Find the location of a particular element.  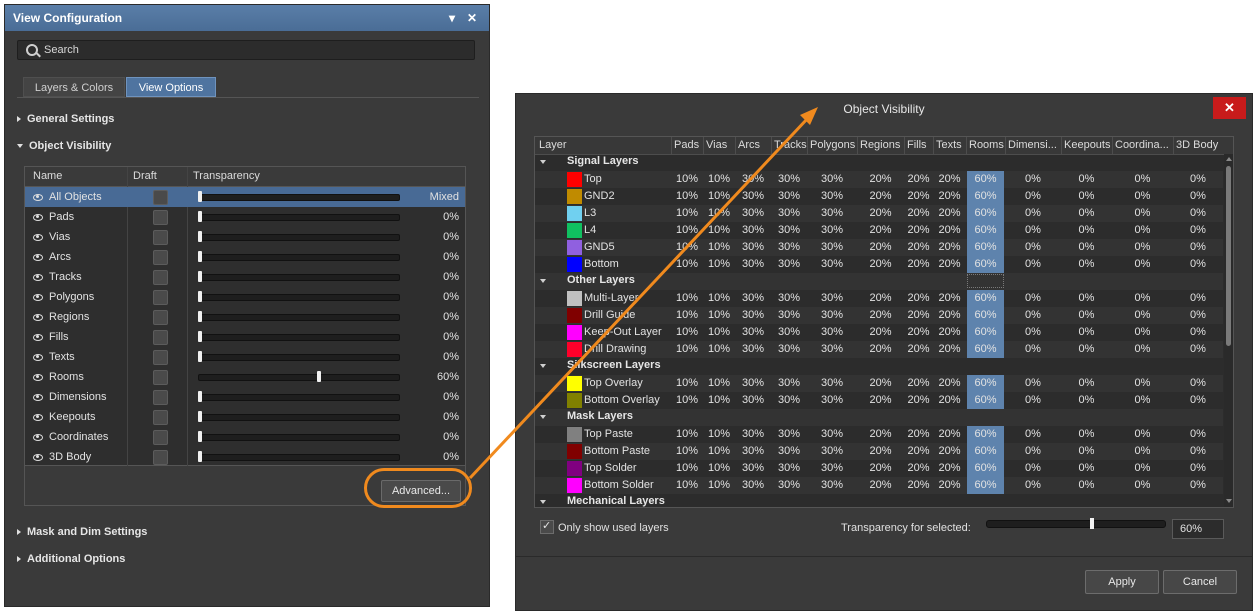

layer-row: L4 10% 10% 30% 30% 30% 20% 20% 20% 60% 0% 0% 0% 0% is located at coordinates (879, 230).